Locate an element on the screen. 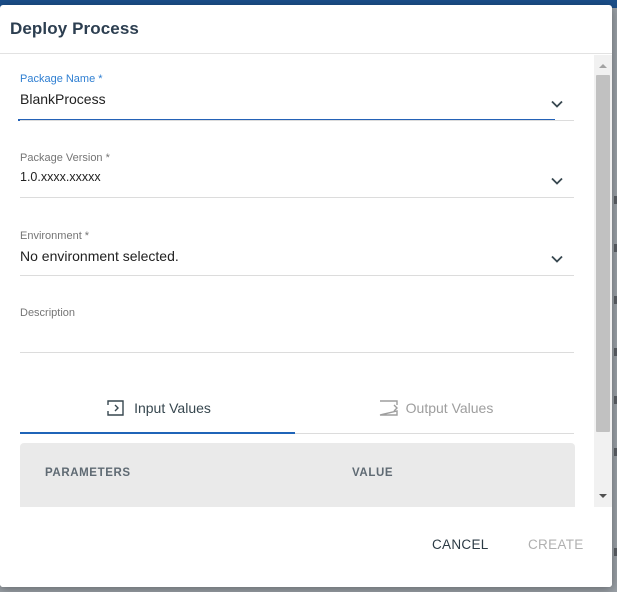 The height and width of the screenshot is (592, 617). package-version-value: 1.0.xxxx.xxxxx is located at coordinates (297, 177).